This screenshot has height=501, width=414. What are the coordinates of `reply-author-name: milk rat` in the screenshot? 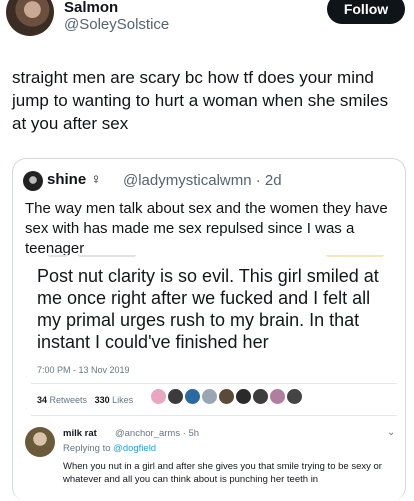 It's located at (80, 433).